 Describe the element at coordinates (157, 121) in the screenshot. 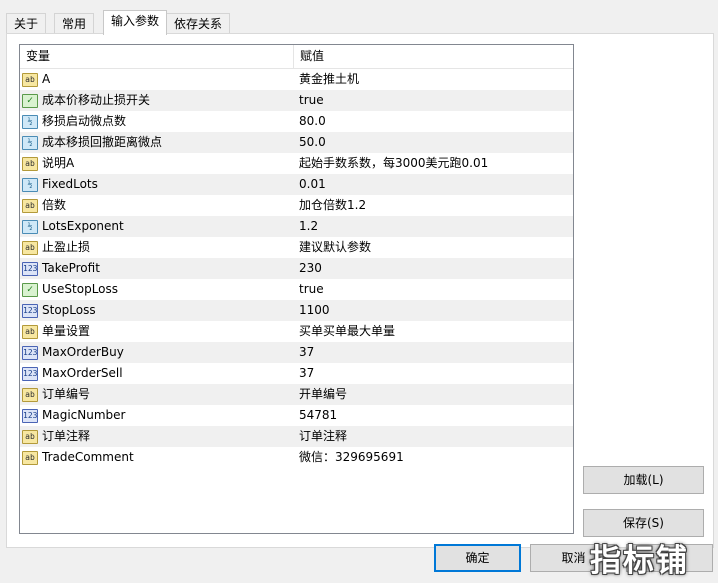

I see `variable-cell: ½ 移损启动微点数` at that location.